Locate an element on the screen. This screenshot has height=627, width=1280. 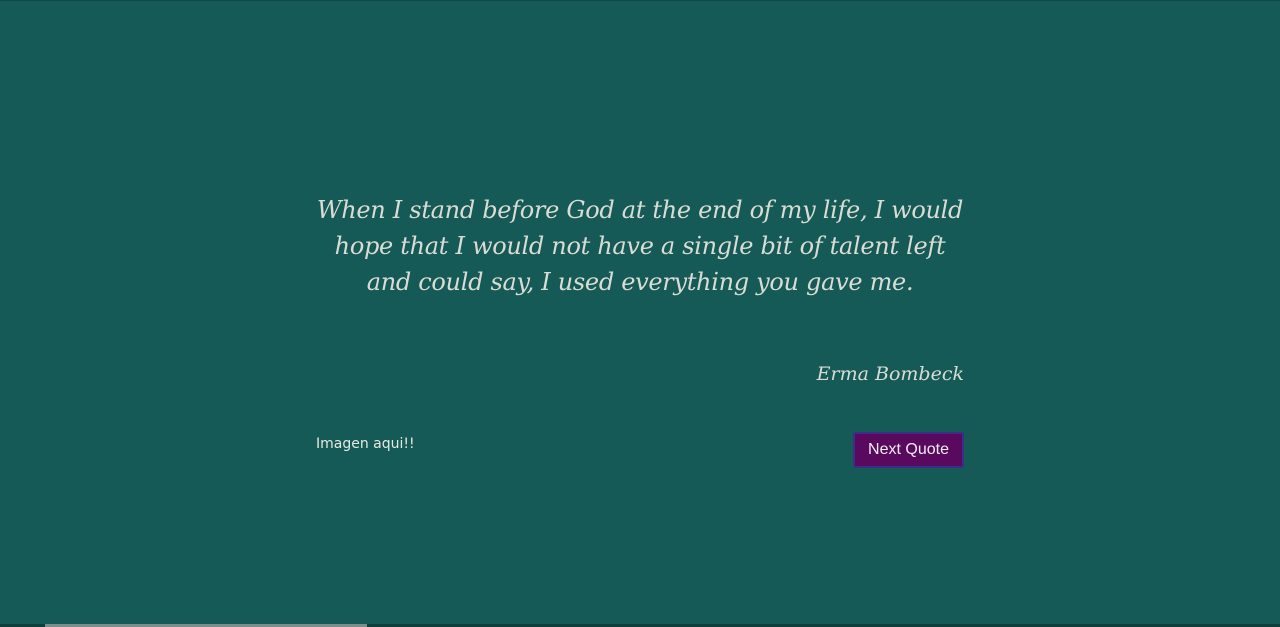
next-quote-button: Next Quote is located at coordinates (908, 450).